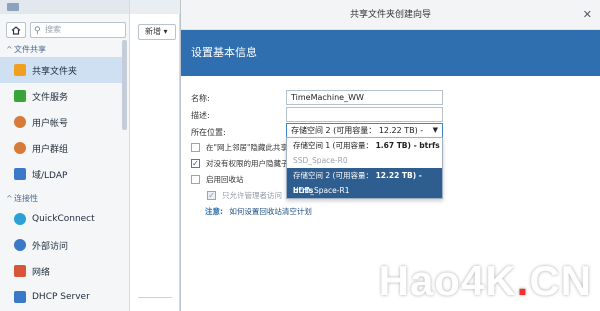 This screenshot has width=600, height=311. Describe the element at coordinates (364, 97) in the screenshot. I see `name-input: TimeMachine_WW` at that location.